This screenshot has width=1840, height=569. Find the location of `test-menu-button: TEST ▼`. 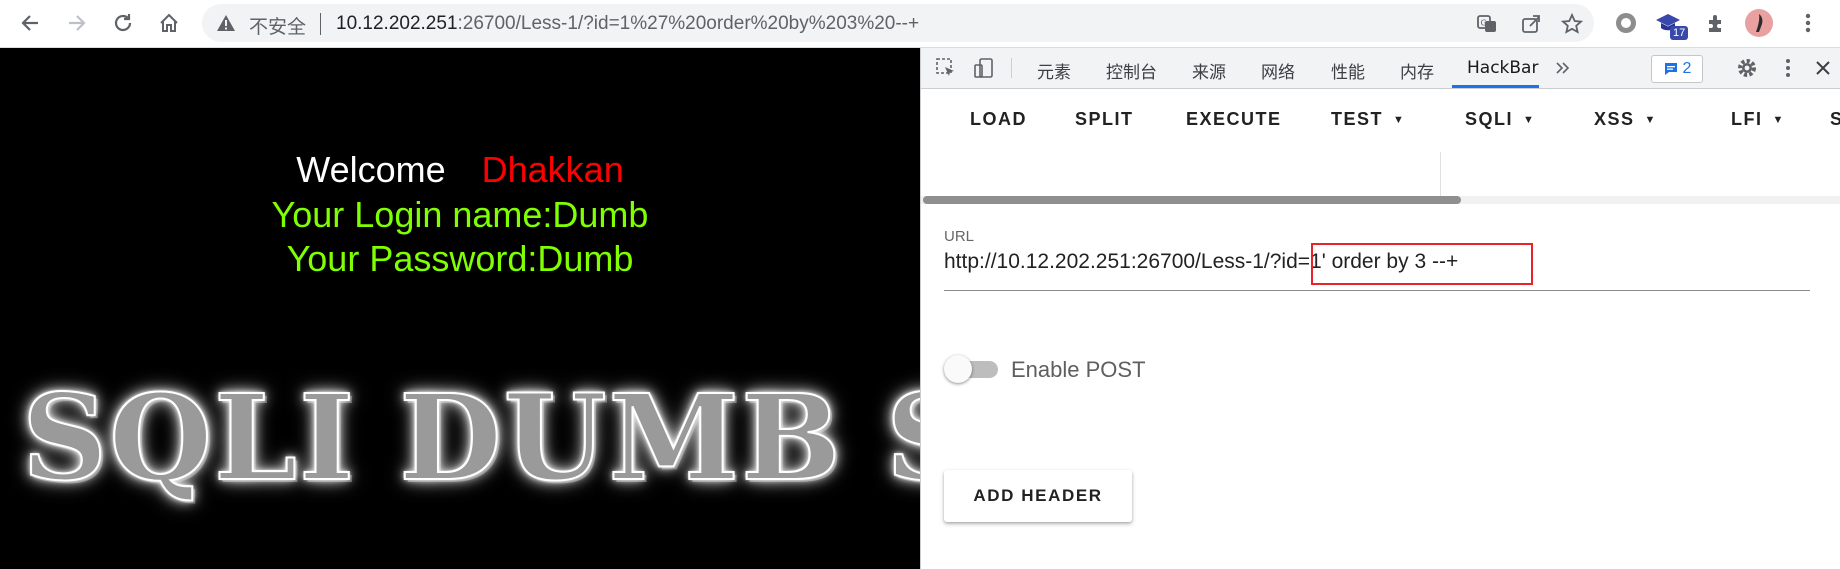

test-menu-button: TEST ▼ is located at coordinates (1368, 119).